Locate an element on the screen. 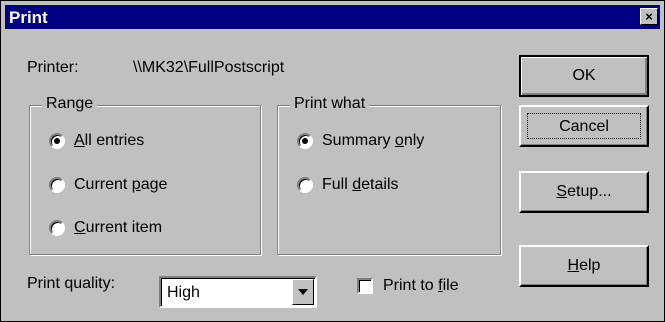  window-title: Print is located at coordinates (28, 17).